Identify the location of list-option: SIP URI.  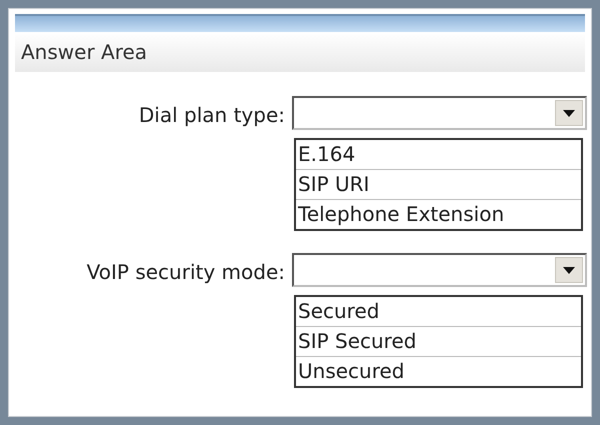
(438, 184).